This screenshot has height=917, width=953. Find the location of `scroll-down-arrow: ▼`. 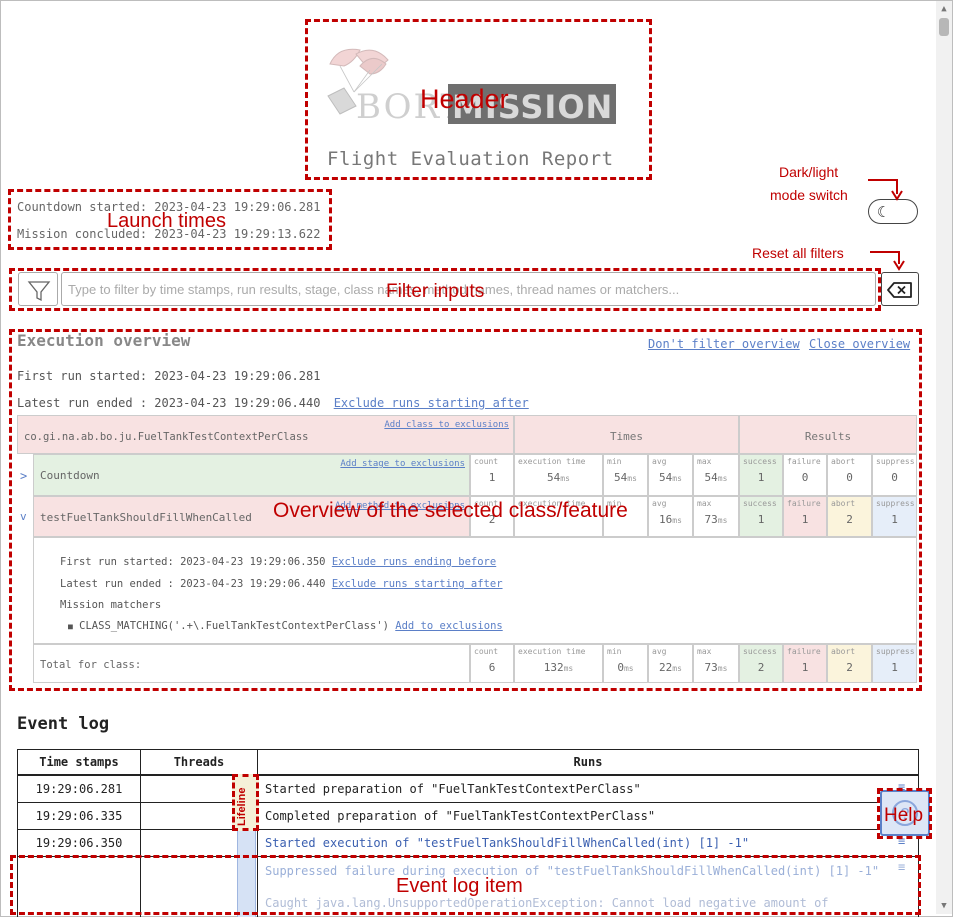

scroll-down-arrow: ▼ is located at coordinates (944, 906).